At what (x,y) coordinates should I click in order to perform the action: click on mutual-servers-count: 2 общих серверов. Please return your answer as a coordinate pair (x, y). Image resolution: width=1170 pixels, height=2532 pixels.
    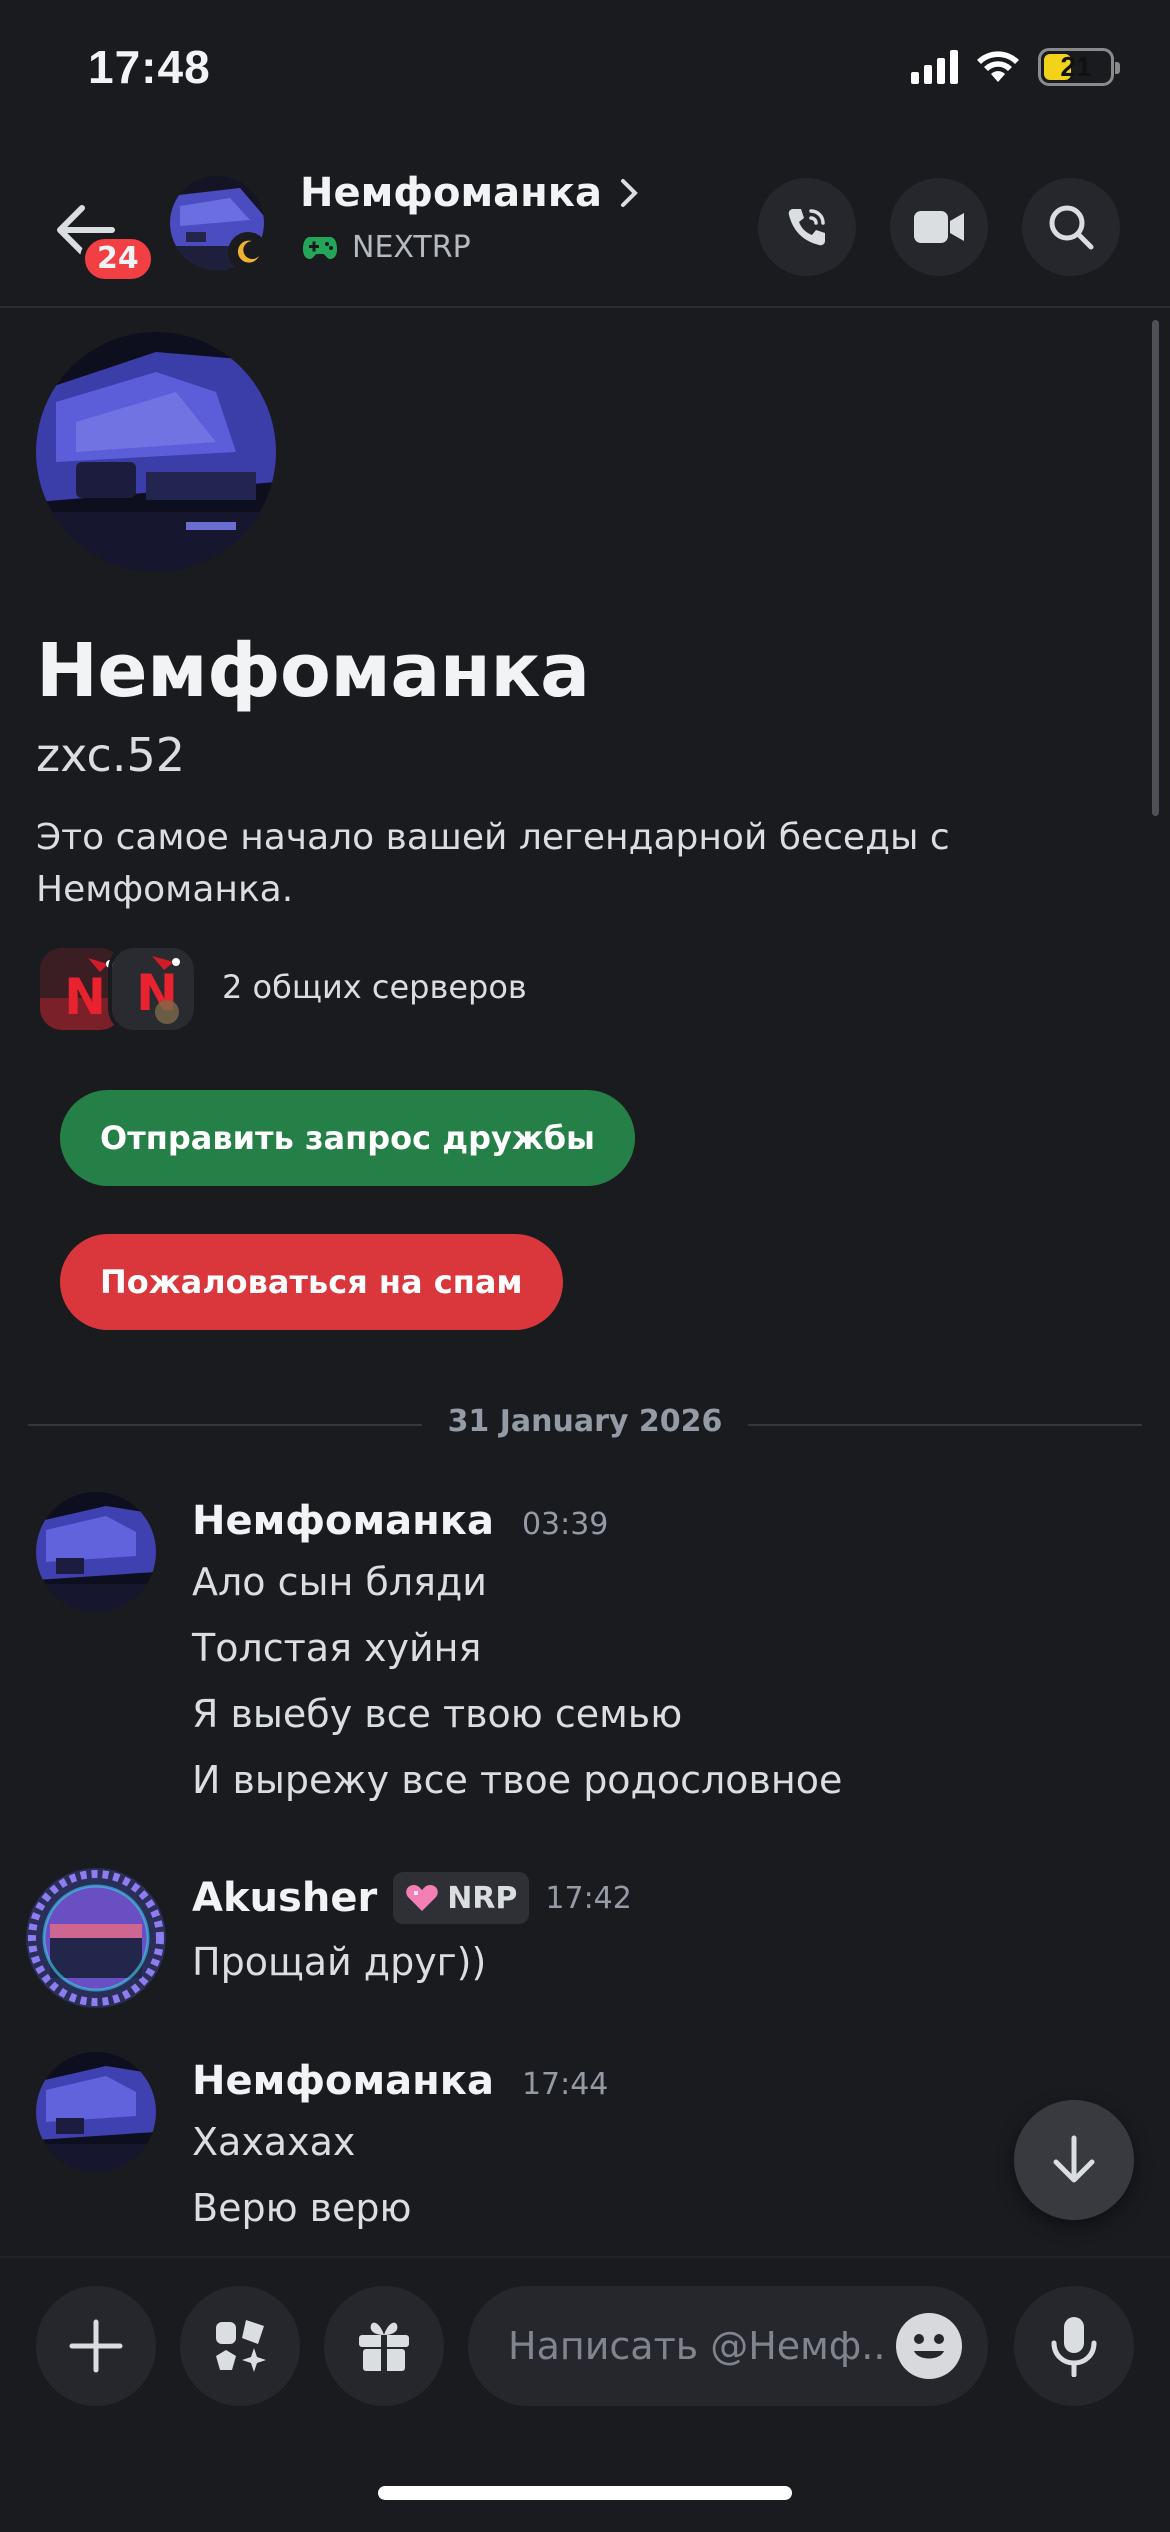
    Looking at the image, I should click on (374, 987).